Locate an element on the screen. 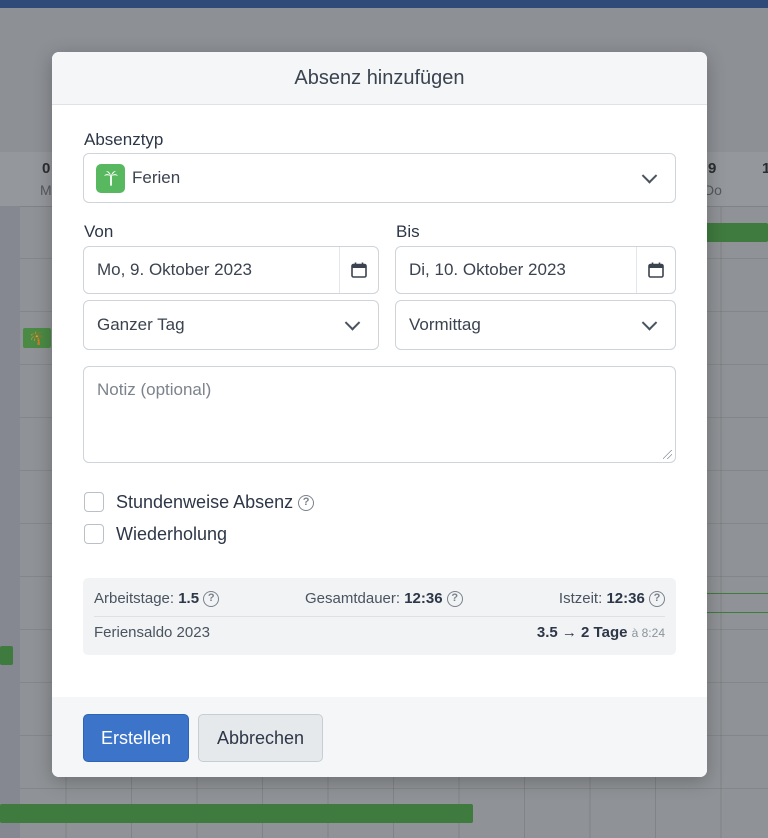 The height and width of the screenshot is (838, 768). hourly-absence-checkbox is located at coordinates (94, 502).